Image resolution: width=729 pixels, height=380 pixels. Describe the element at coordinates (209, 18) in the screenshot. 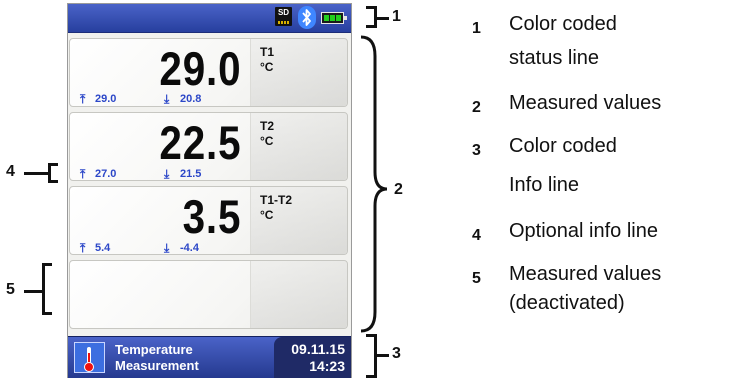

I see `status-bar: SD` at that location.